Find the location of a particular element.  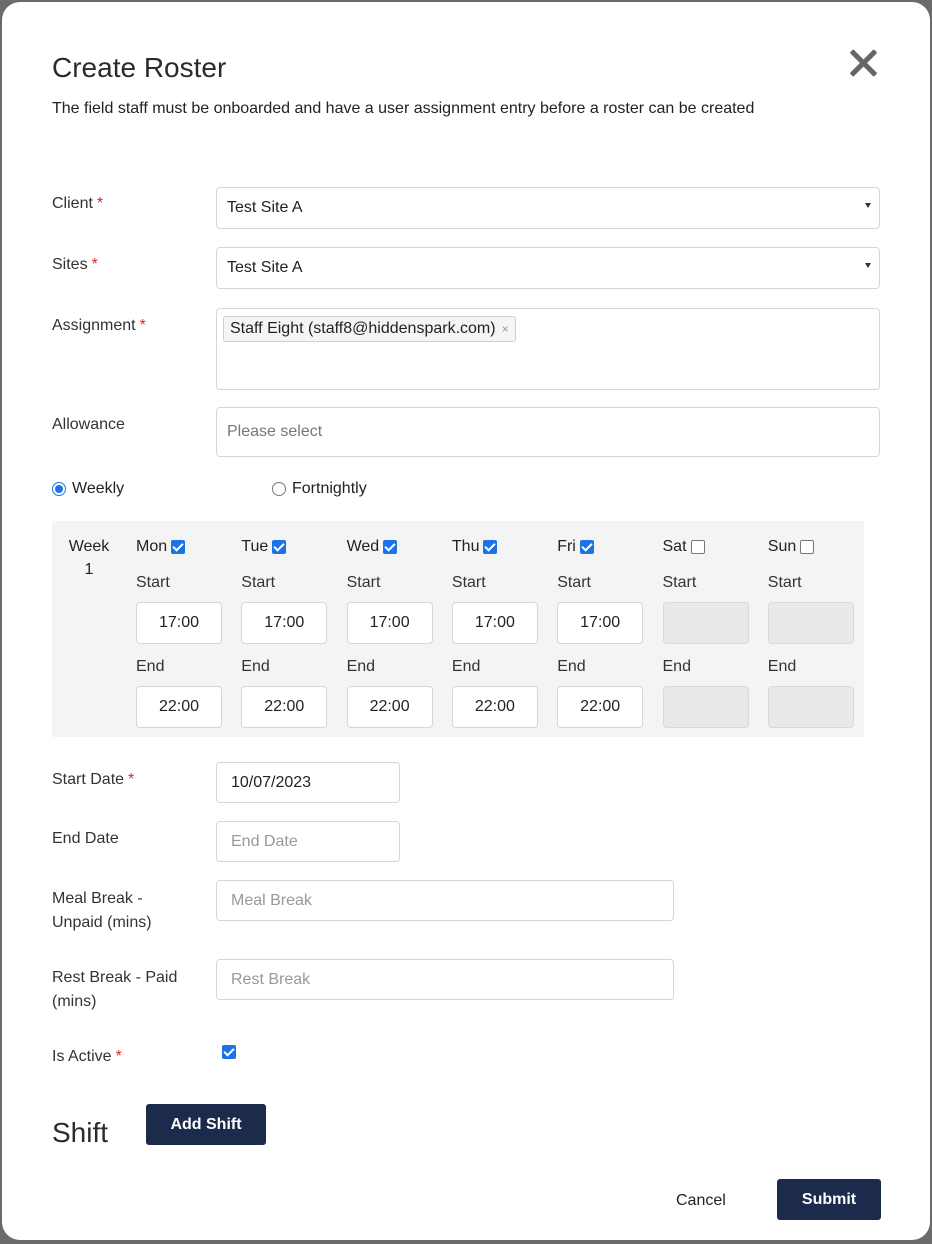

is-active-label-text: Is Active is located at coordinates (82, 1056).